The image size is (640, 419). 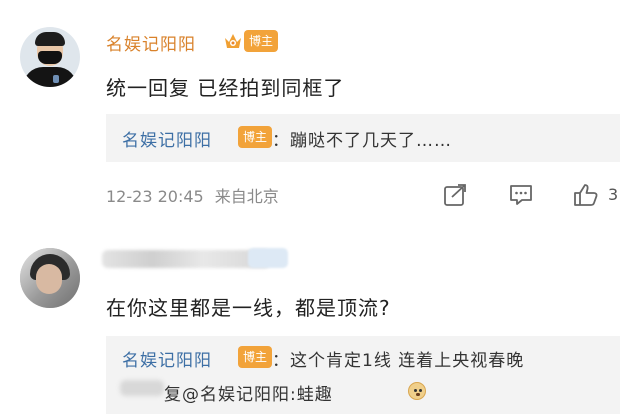 I want to click on comment-author-blurred, so click(x=186, y=259).